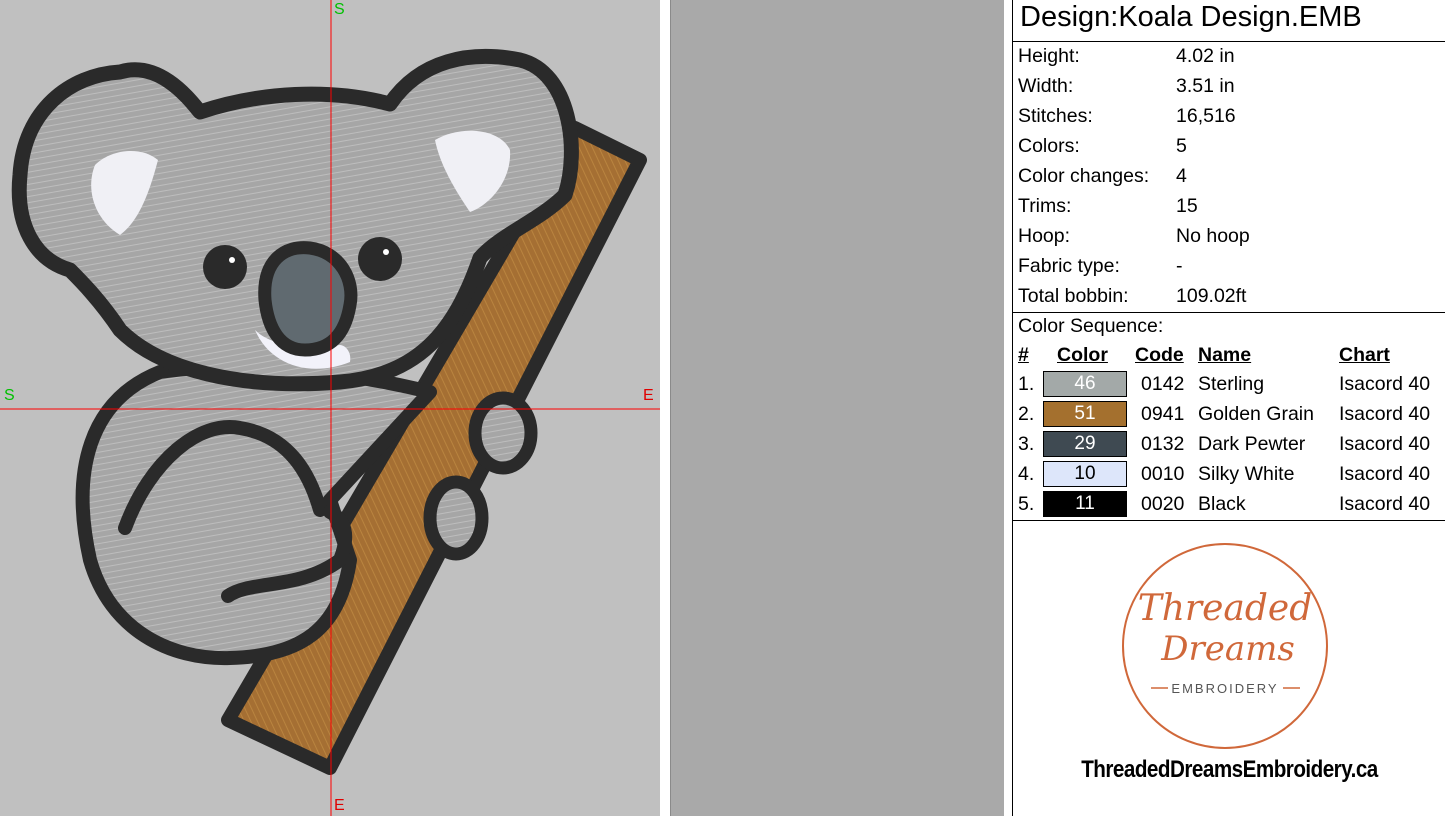 The height and width of the screenshot is (816, 1445). Describe the element at coordinates (1085, 384) in the screenshot. I see `color-swatch: 46` at that location.